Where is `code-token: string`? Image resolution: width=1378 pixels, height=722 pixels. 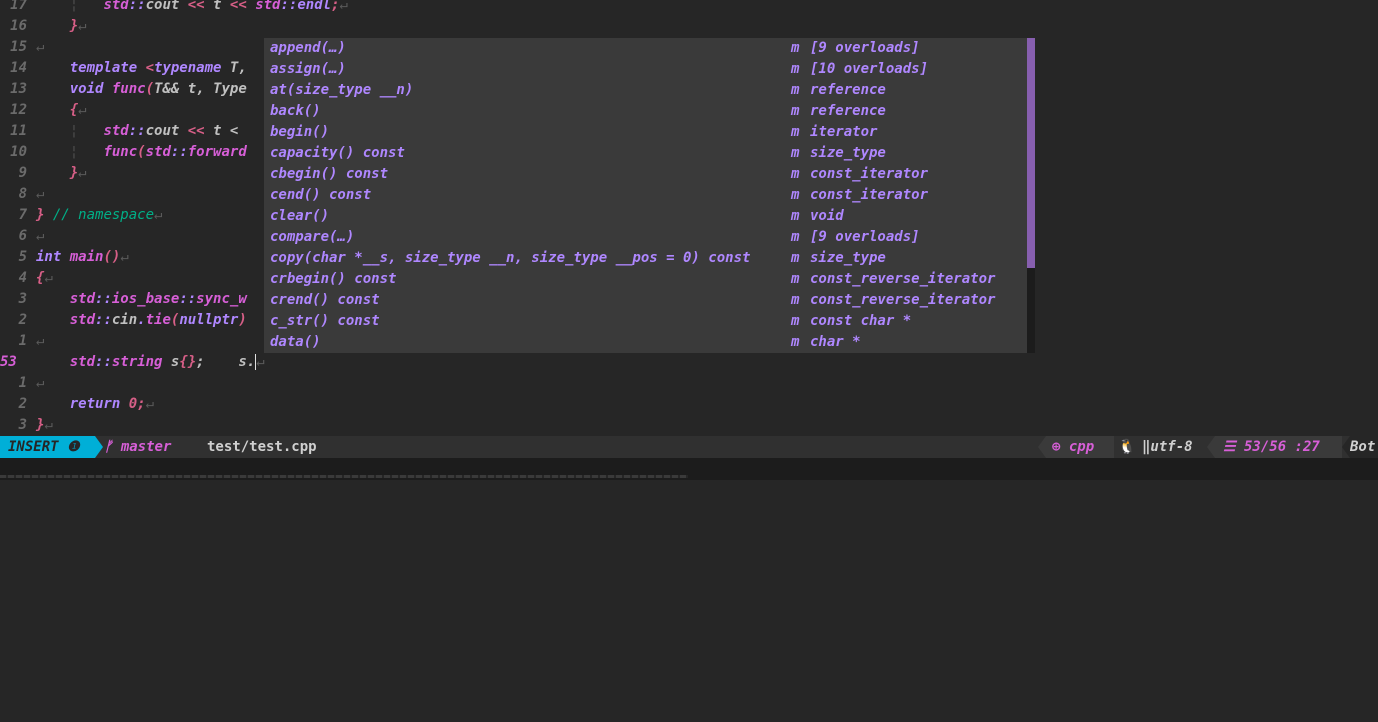 code-token: string is located at coordinates (137, 362).